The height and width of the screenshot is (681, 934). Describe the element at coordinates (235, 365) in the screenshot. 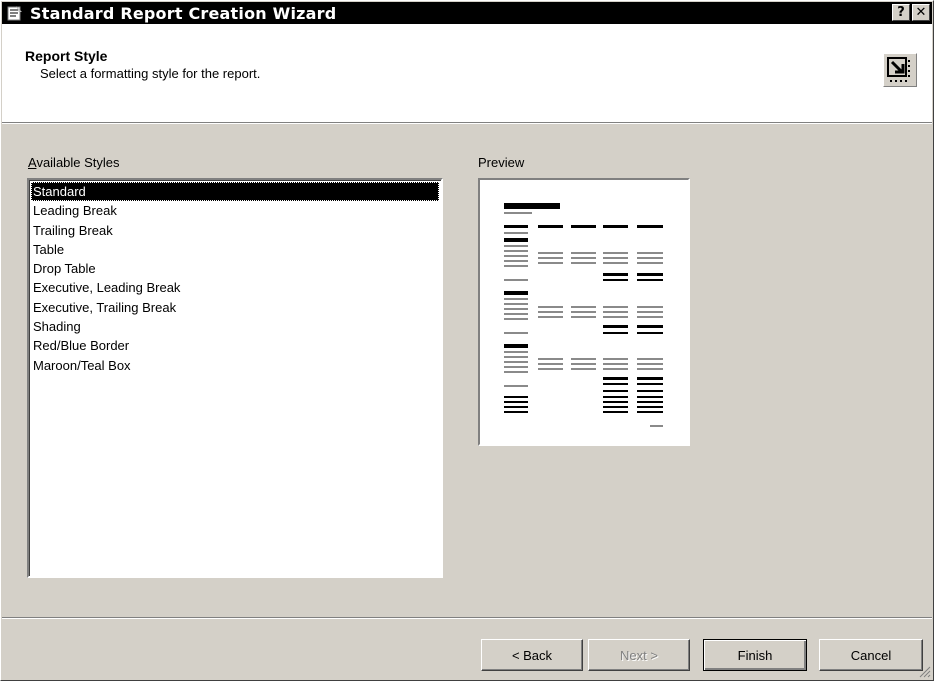

I see `style-list-item: Maroon/Teal Box` at that location.